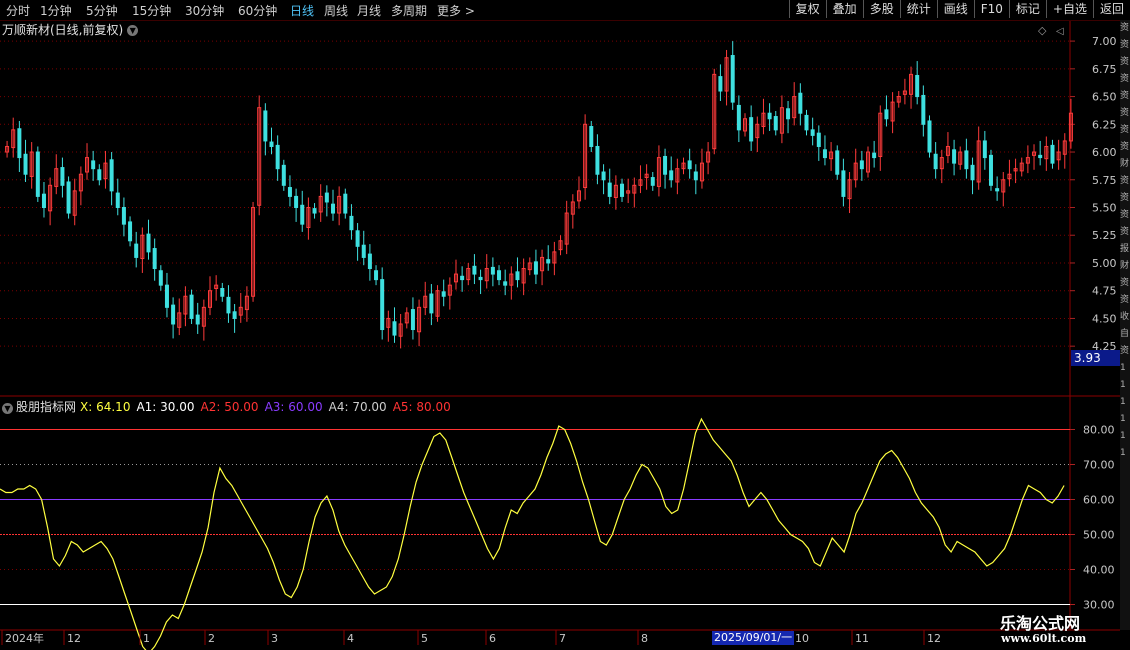 This screenshot has height=650, width=1130. I want to click on time-axis-label: 5, so click(424, 638).